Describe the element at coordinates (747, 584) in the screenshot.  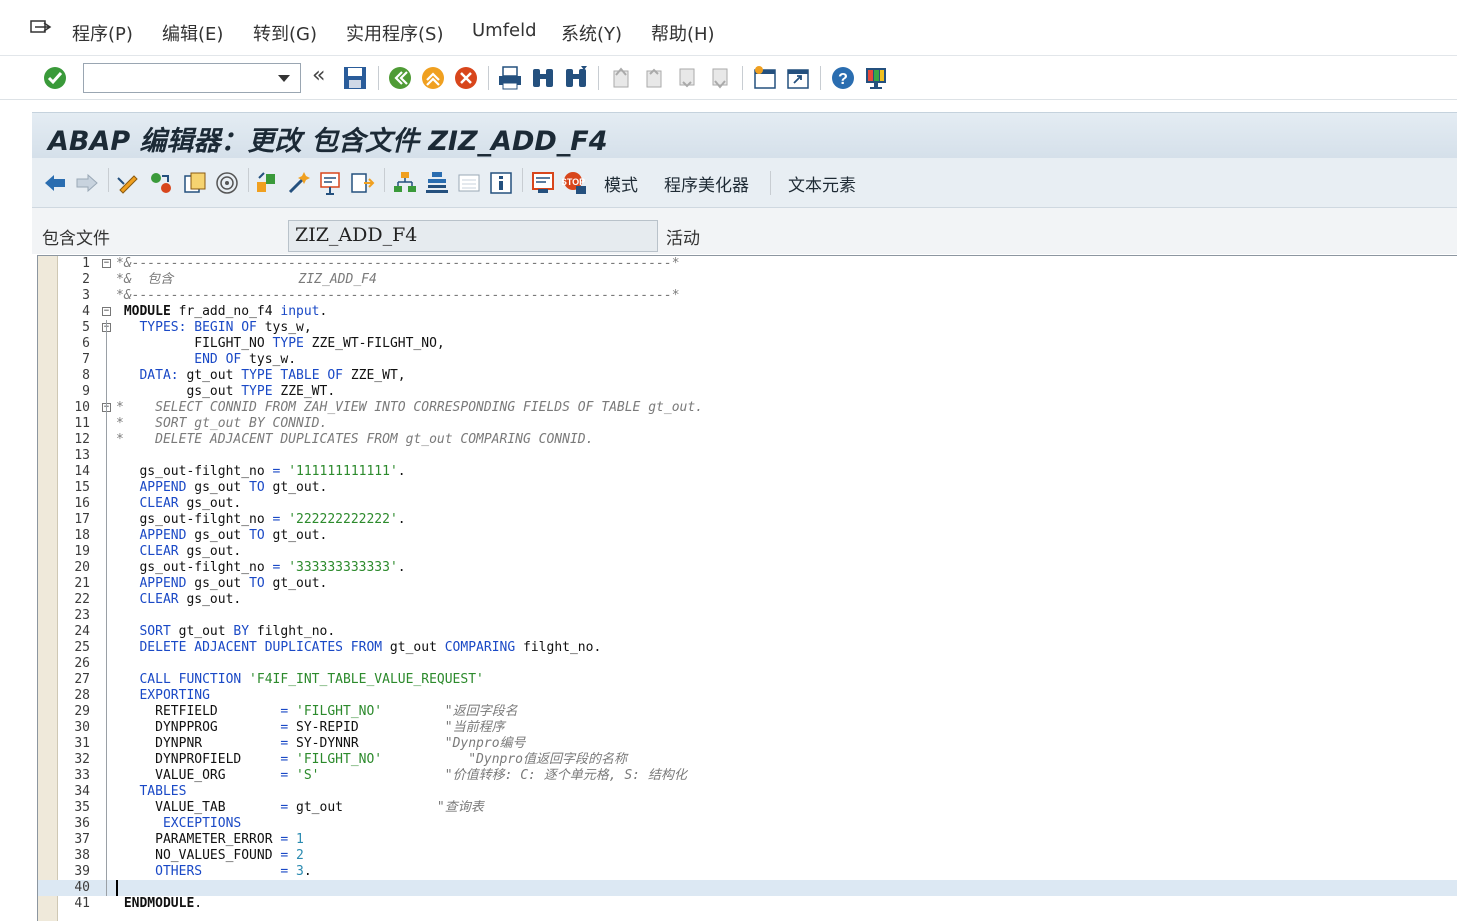
I see `code-line: 21 APPEND gs_out TO gt_out.` at that location.